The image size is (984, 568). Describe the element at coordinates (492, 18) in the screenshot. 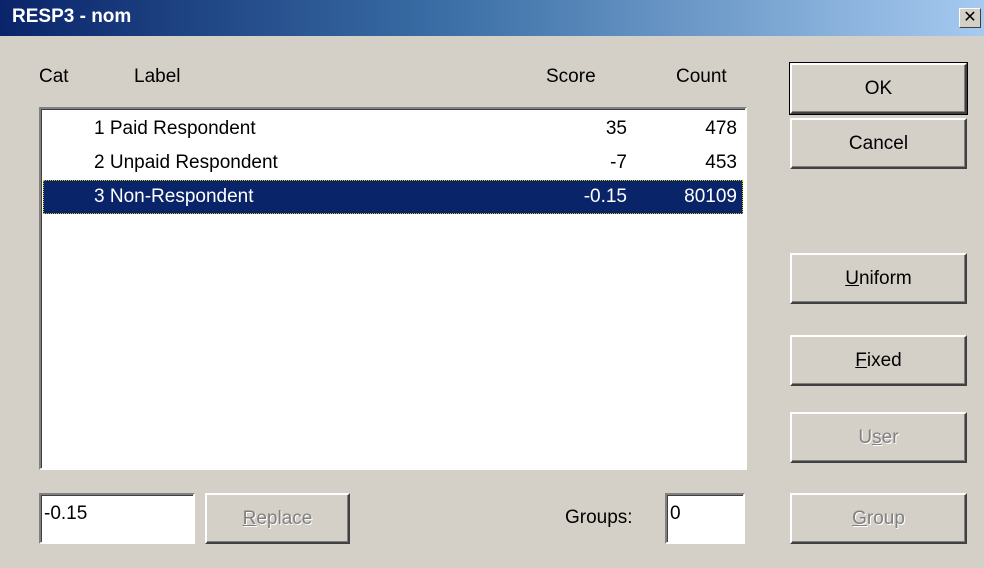

I see `title-bar: RESP3 - nom ✕` at that location.